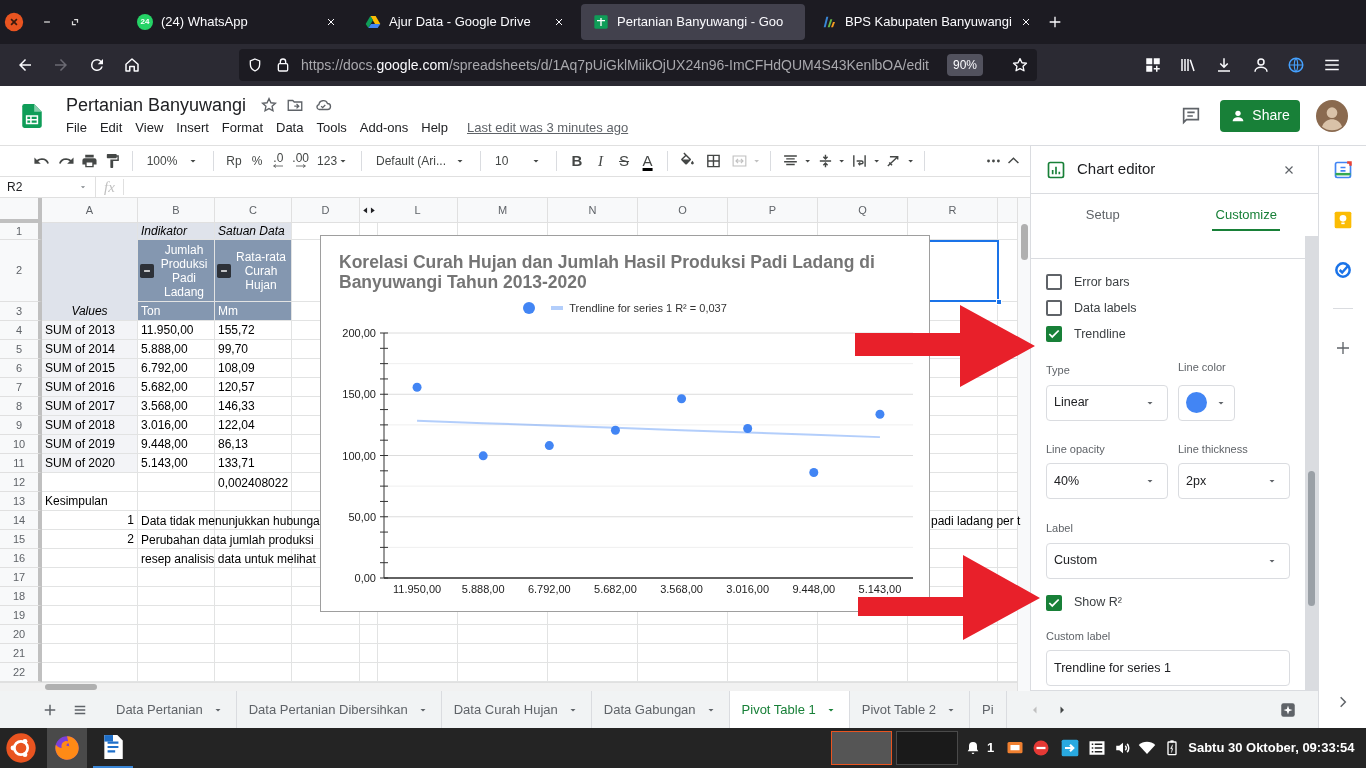 The width and height of the screenshot is (1366, 768). What do you see at coordinates (21, 330) in the screenshot?
I see `row-number: 4` at bounding box center [21, 330].